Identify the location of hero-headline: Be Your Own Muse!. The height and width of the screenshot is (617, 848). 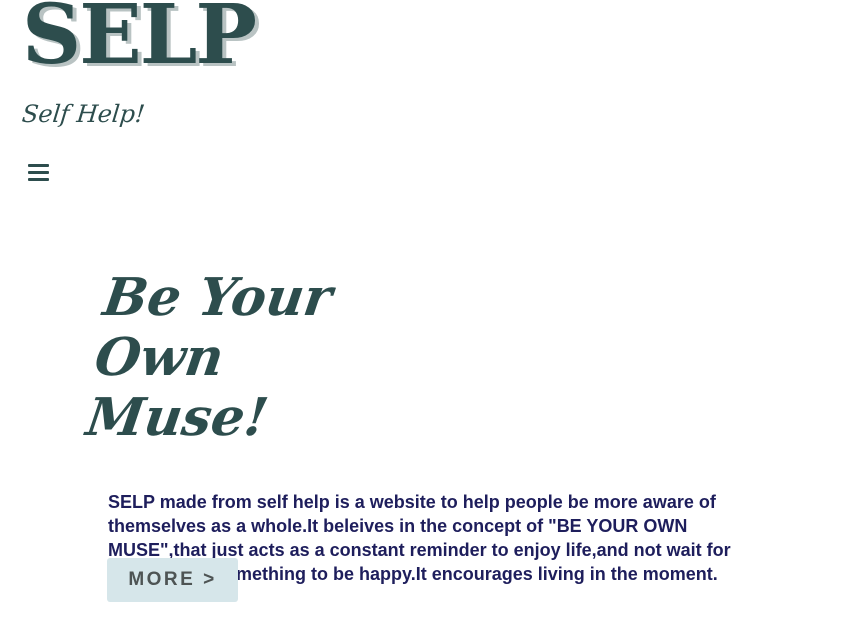
(245, 357).